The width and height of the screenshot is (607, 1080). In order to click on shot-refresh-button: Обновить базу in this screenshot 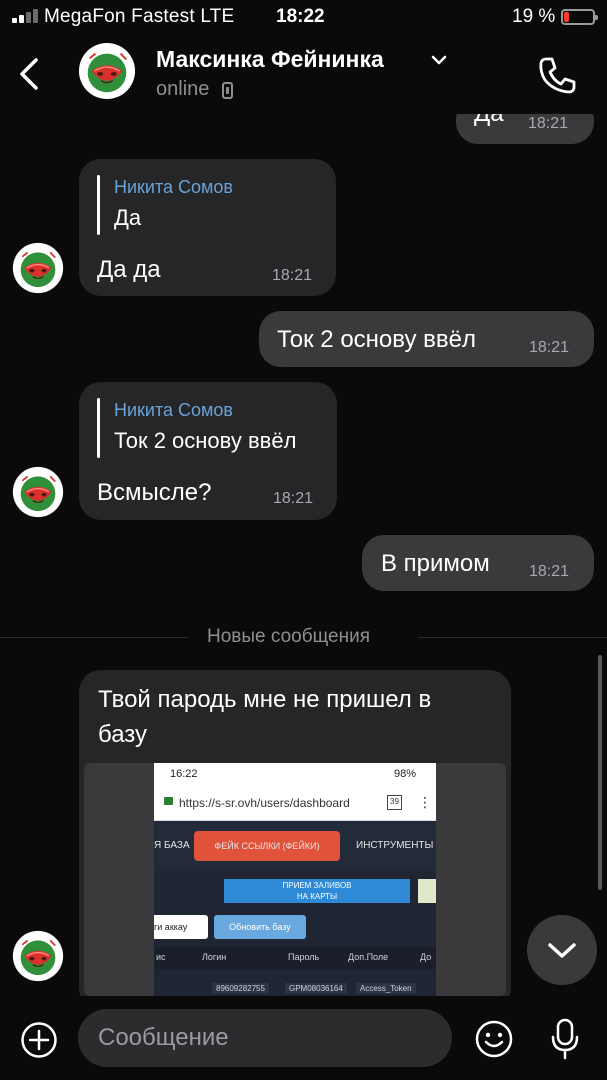, I will do `click(260, 927)`.